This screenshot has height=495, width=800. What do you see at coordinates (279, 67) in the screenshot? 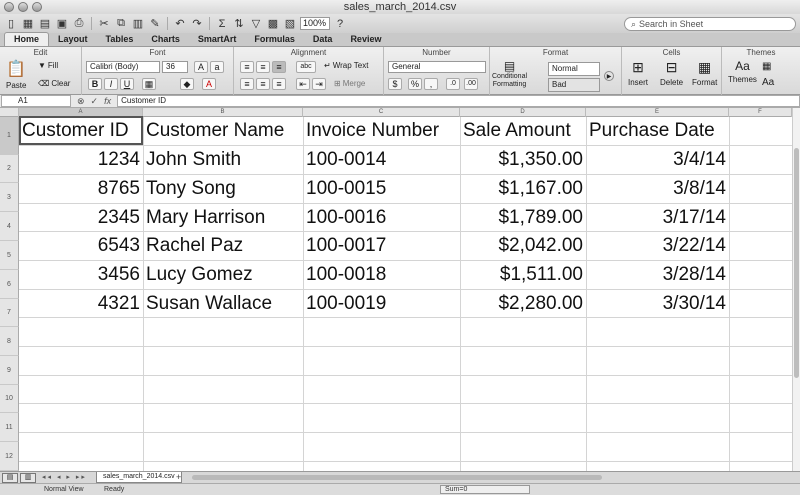
I see `align-bottom-icon: ≡` at bounding box center [279, 67].